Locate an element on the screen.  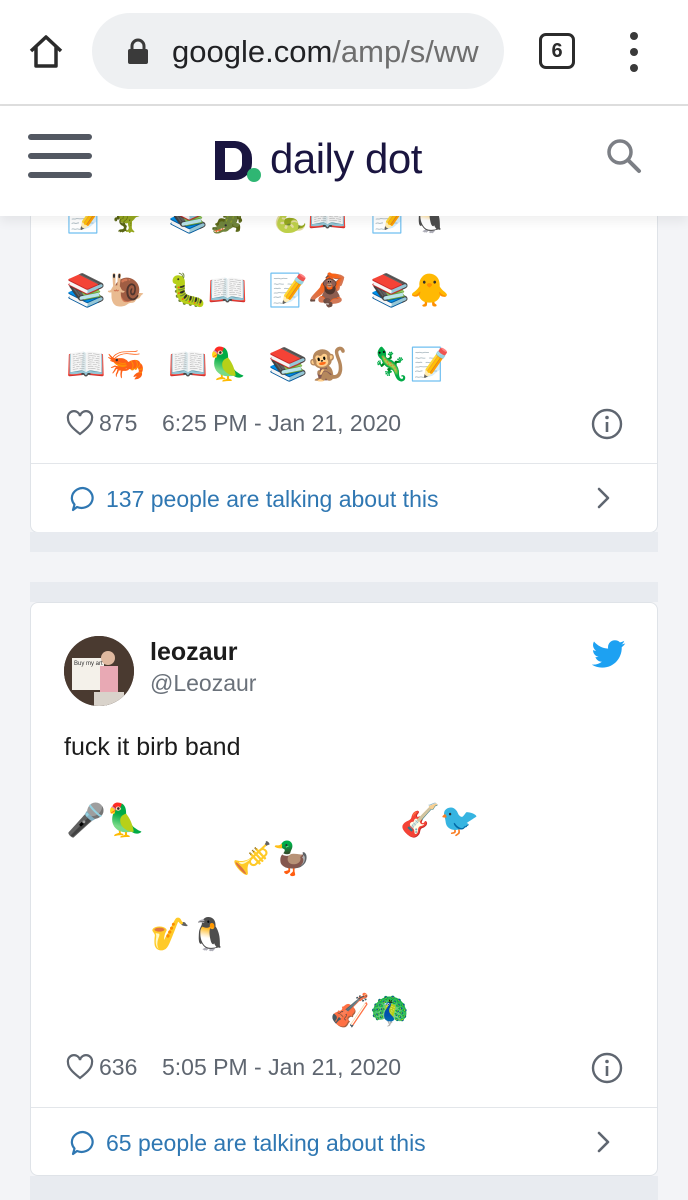
browser-toolbar: google.com/amp/s/ww 6 is located at coordinates (344, 52).